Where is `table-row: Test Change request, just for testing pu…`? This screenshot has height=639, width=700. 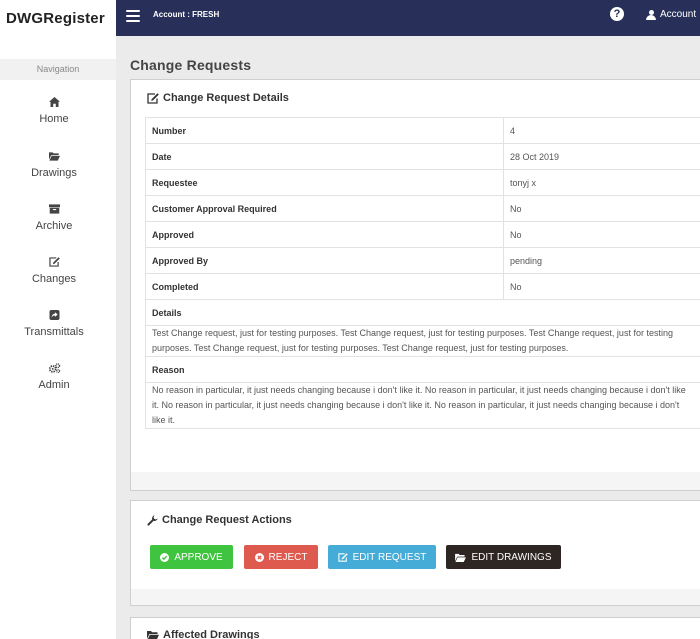 table-row: Test Change request, just for testing pu… is located at coordinates (422, 341).